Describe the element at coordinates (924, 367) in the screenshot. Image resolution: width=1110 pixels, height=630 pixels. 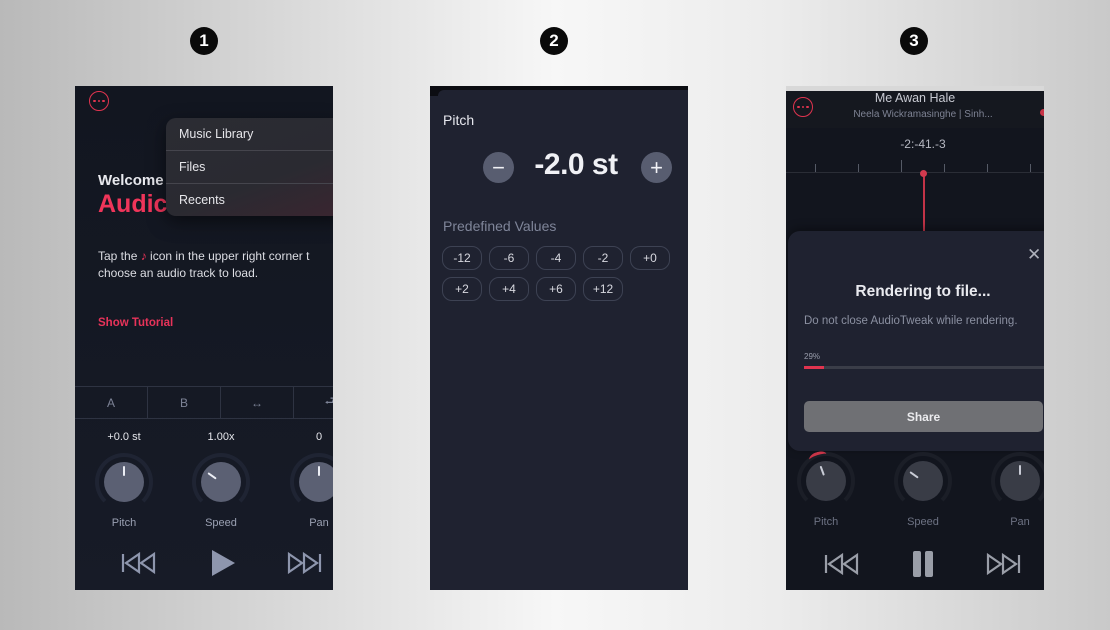
I see `progress-bar` at that location.